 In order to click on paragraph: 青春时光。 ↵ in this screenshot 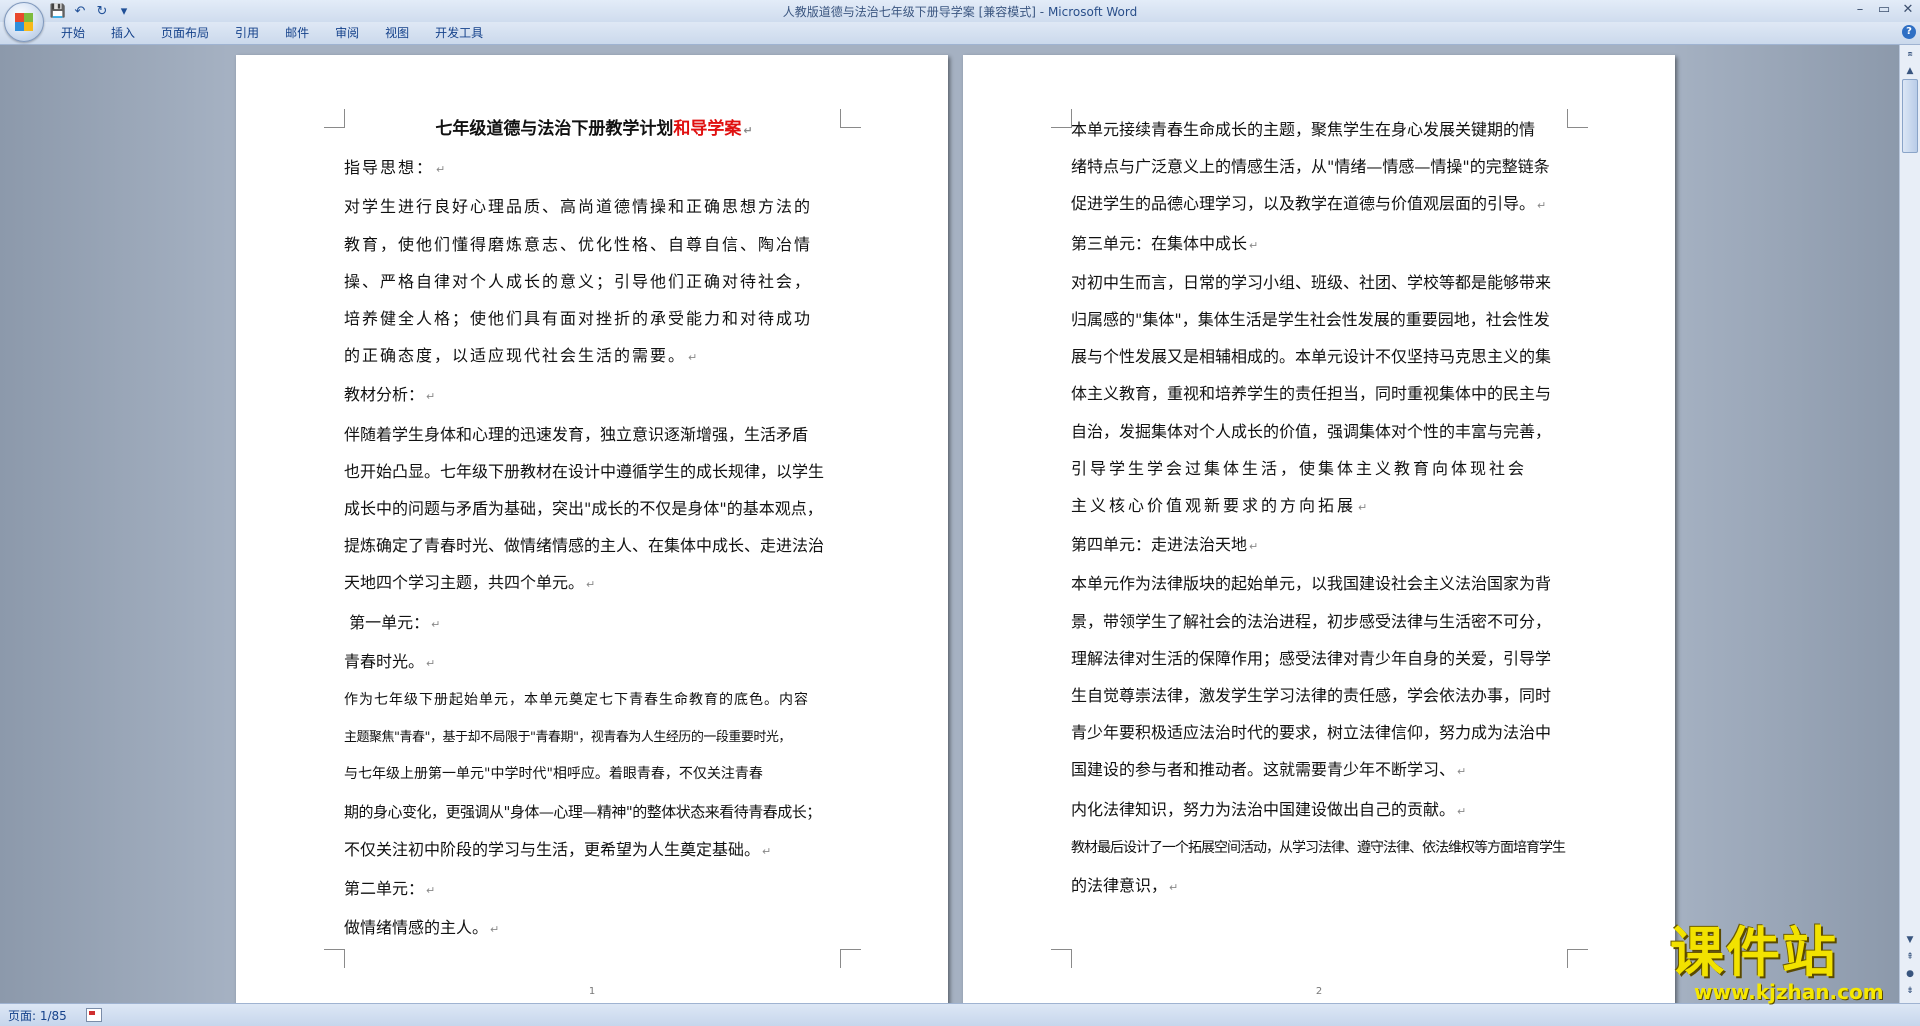, I will do `click(594, 662)`.